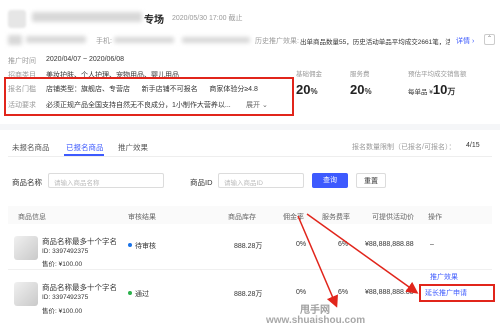 Image resolution: width=500 pixels, height=334 pixels. What do you see at coordinates (317, 261) in the screenshot?
I see `arrow-to-commission` at bounding box center [317, 261].